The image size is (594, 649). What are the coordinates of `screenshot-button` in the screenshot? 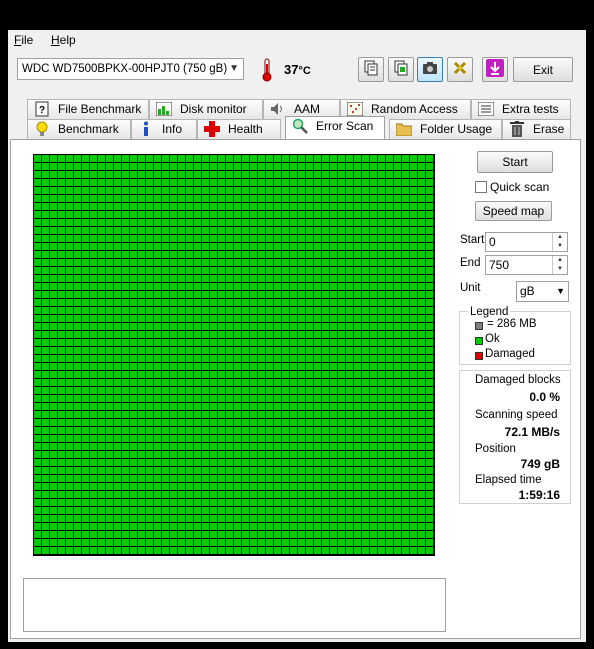 It's located at (430, 69).